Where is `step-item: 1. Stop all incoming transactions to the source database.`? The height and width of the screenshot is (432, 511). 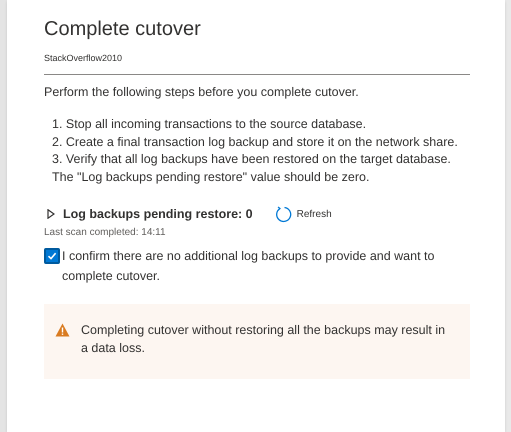 step-item: 1. Stop all incoming transactions to the source database. is located at coordinates (209, 124).